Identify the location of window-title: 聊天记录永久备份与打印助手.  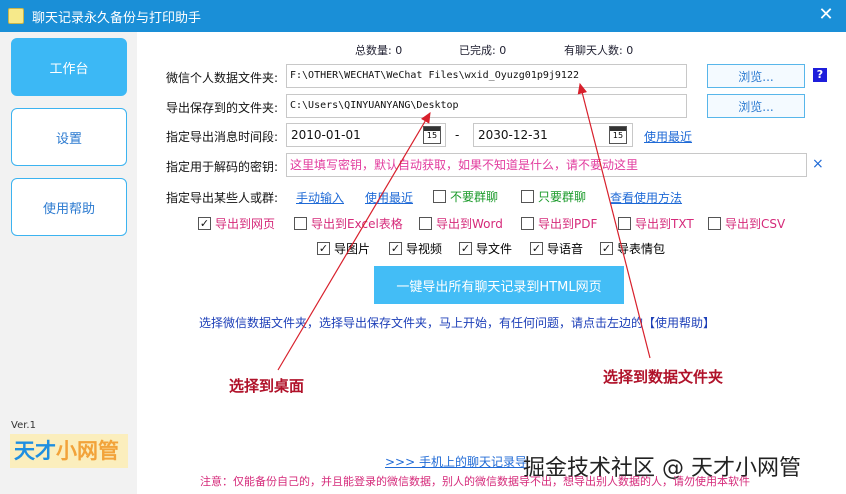
(117, 18).